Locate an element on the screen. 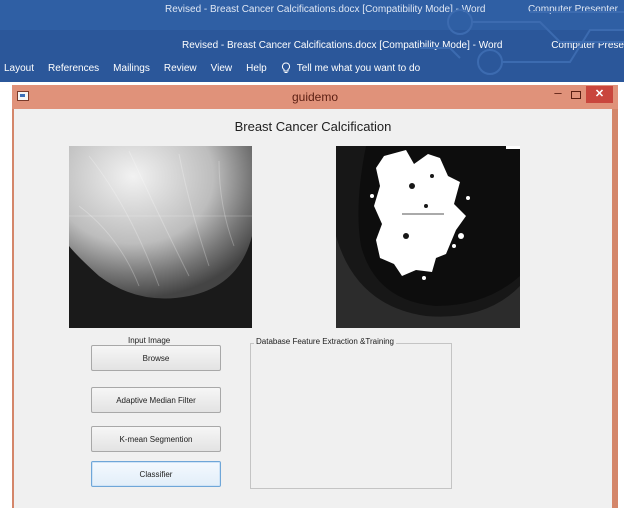  k-mean-segmentation-button: K-mean Segmention is located at coordinates (156, 439).